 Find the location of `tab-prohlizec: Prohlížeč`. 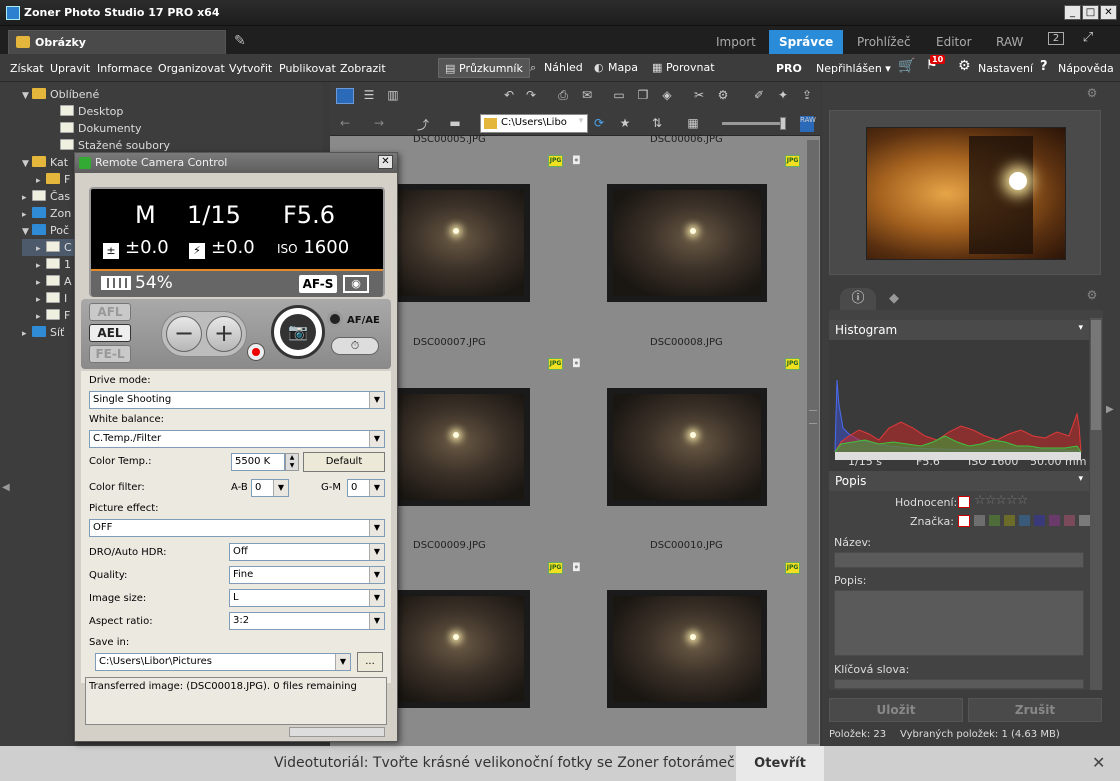

tab-prohlizec: Prohlížeč is located at coordinates (884, 42).